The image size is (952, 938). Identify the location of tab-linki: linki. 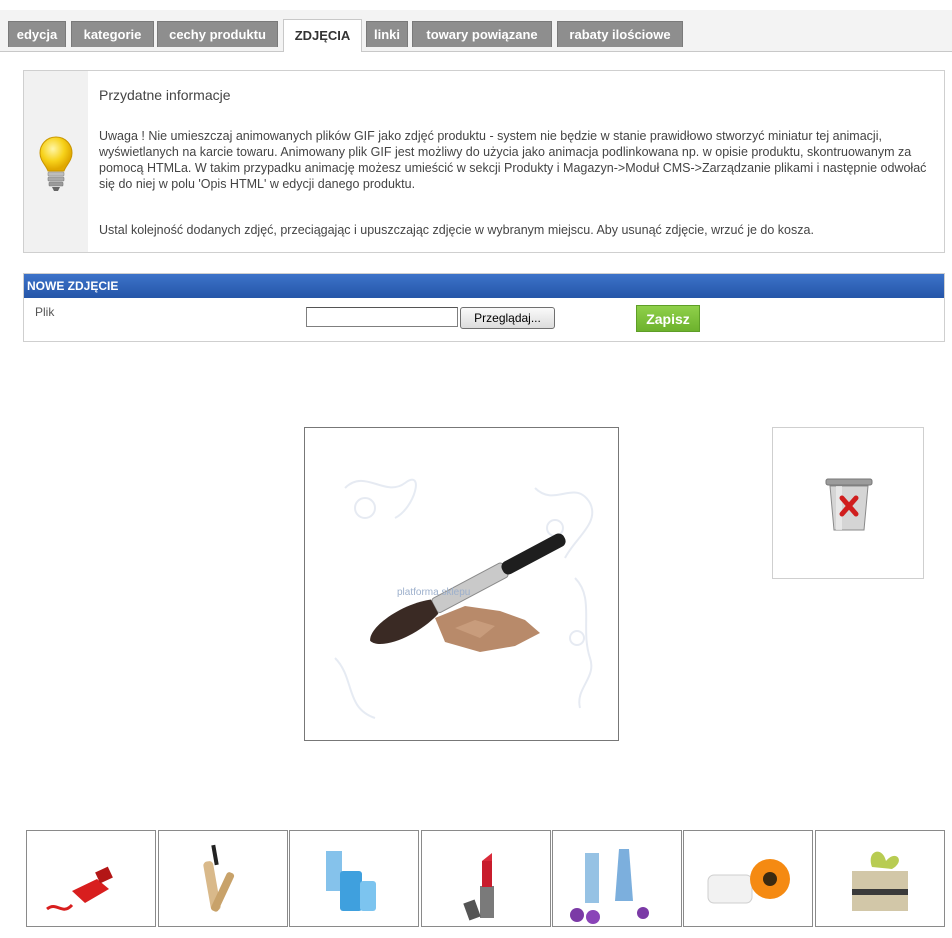
(387, 34).